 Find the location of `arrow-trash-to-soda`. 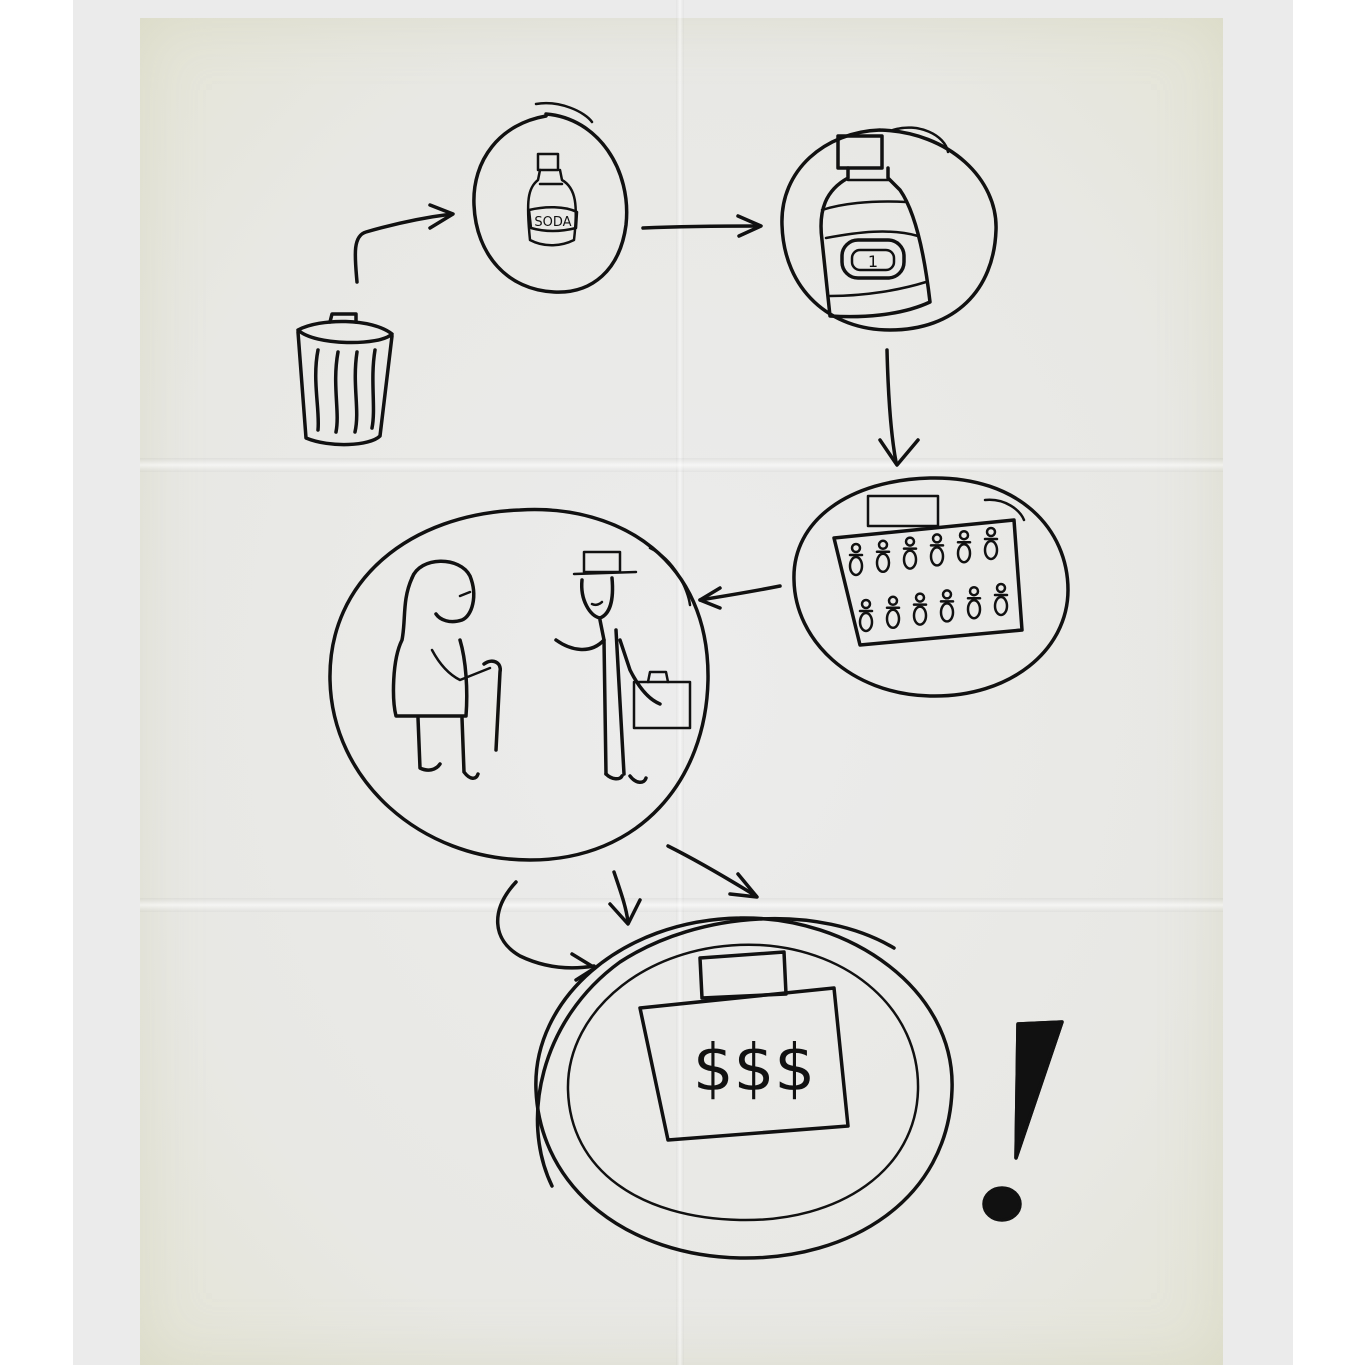

arrow-trash-to-soda is located at coordinates (404, 243).